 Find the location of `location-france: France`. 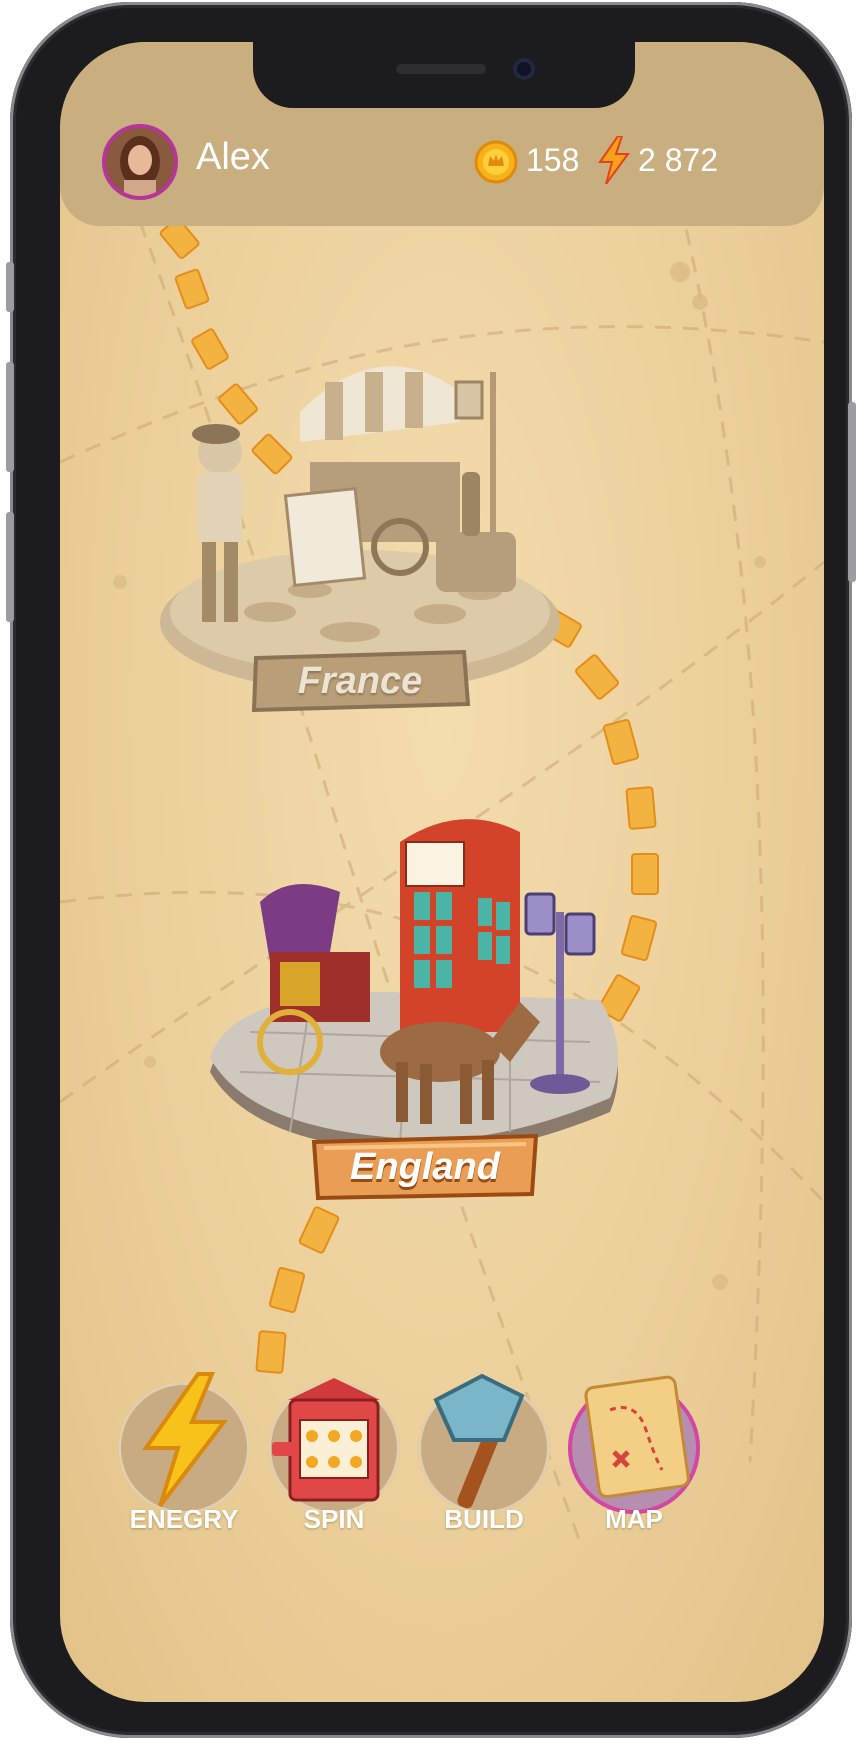

location-france: France is located at coordinates (360, 552).